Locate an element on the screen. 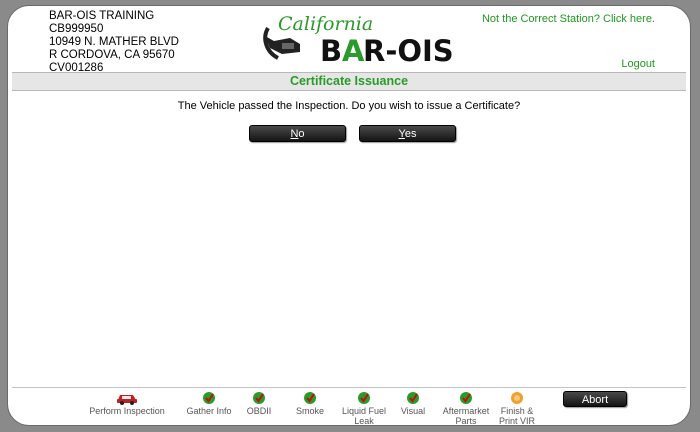 This screenshot has width=700, height=432. logo-a: A is located at coordinates (353, 50).